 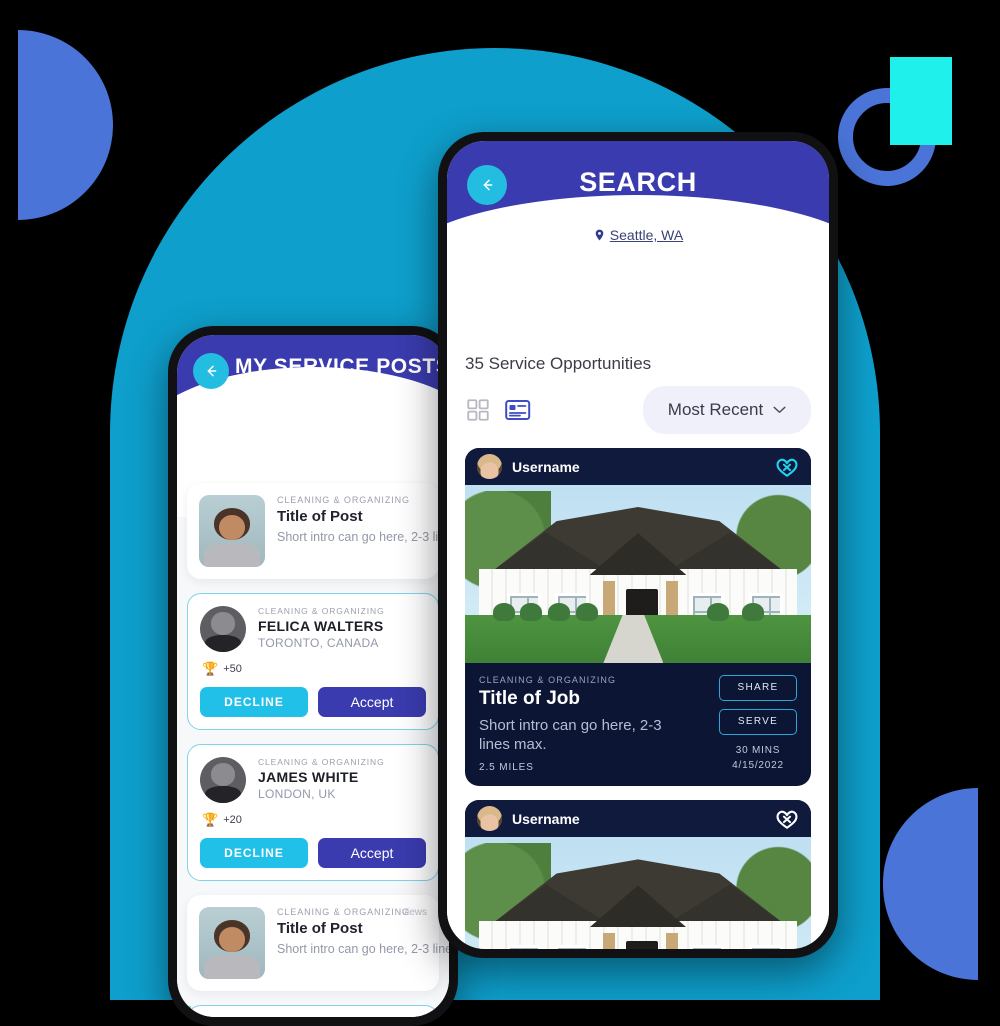 I want to click on serve-button: SERVE, so click(x=758, y=722).